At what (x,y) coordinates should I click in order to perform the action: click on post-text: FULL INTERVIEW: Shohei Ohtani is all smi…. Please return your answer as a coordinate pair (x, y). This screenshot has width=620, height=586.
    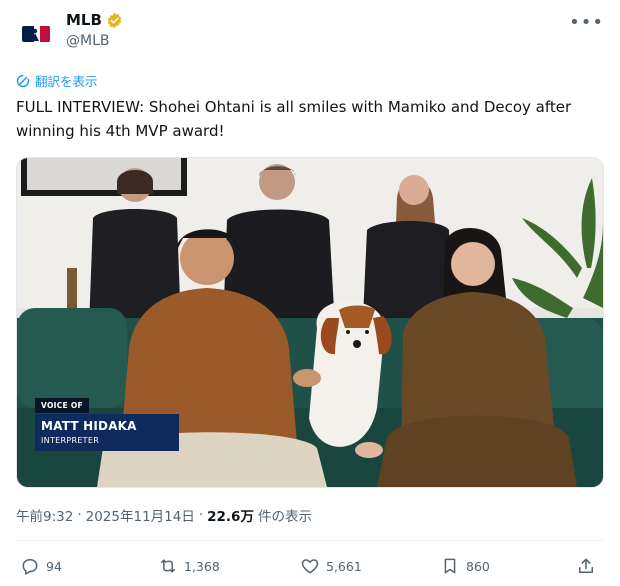
    Looking at the image, I should click on (294, 119).